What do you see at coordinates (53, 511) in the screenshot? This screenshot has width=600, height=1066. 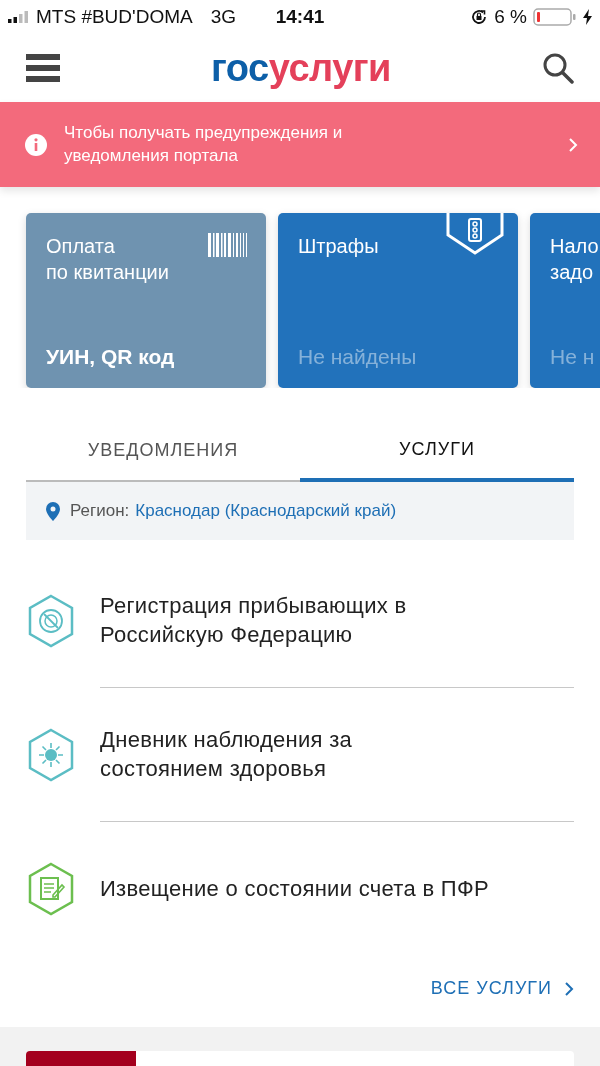 I see `location-pin-icon` at bounding box center [53, 511].